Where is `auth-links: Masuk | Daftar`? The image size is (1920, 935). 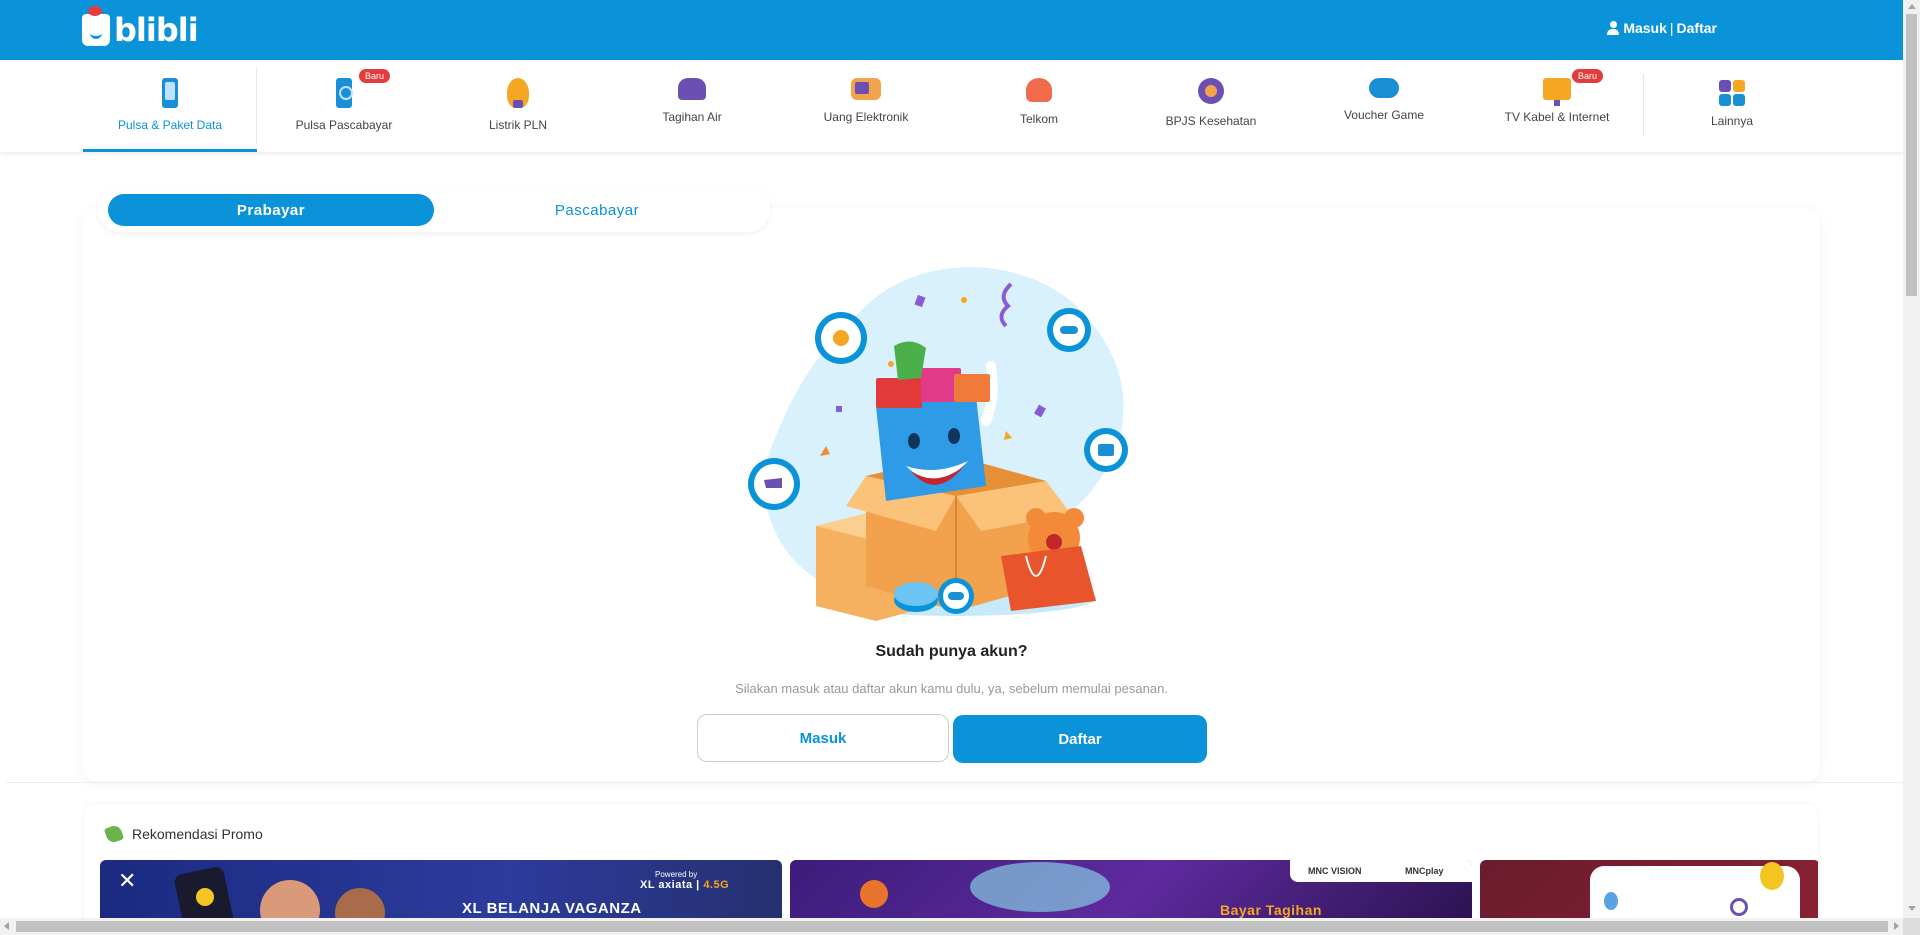
auth-links: Masuk | Daftar is located at coordinates (1662, 28).